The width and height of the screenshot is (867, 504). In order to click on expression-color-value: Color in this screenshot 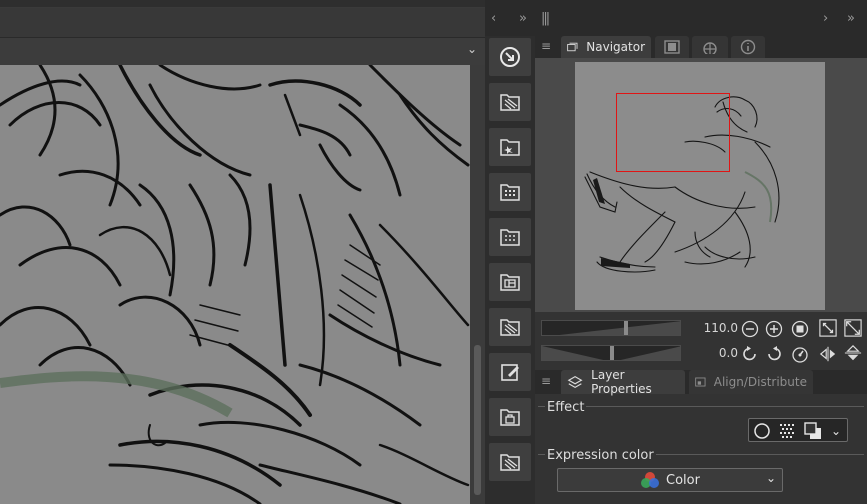, I will do `click(683, 480)`.